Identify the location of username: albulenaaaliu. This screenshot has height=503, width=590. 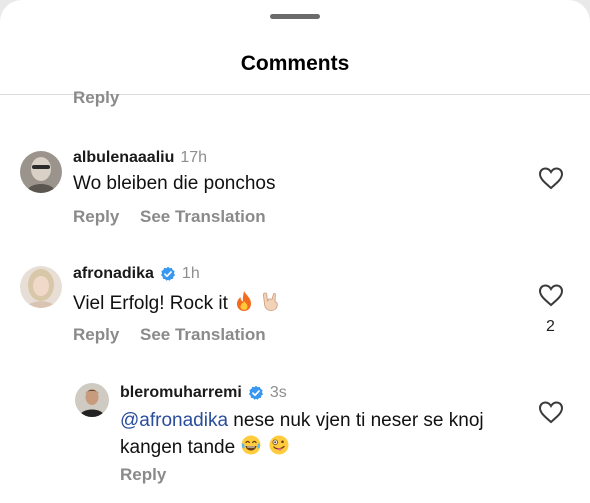
(123, 158).